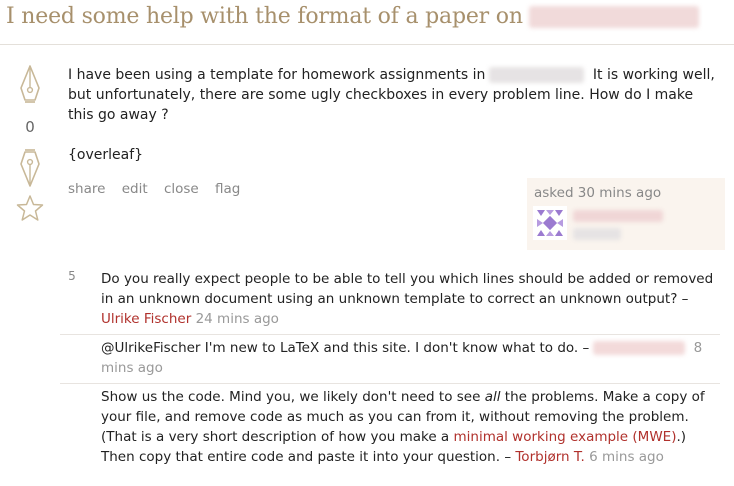  What do you see at coordinates (30, 127) in the screenshot?
I see `vote-count: 0` at bounding box center [30, 127].